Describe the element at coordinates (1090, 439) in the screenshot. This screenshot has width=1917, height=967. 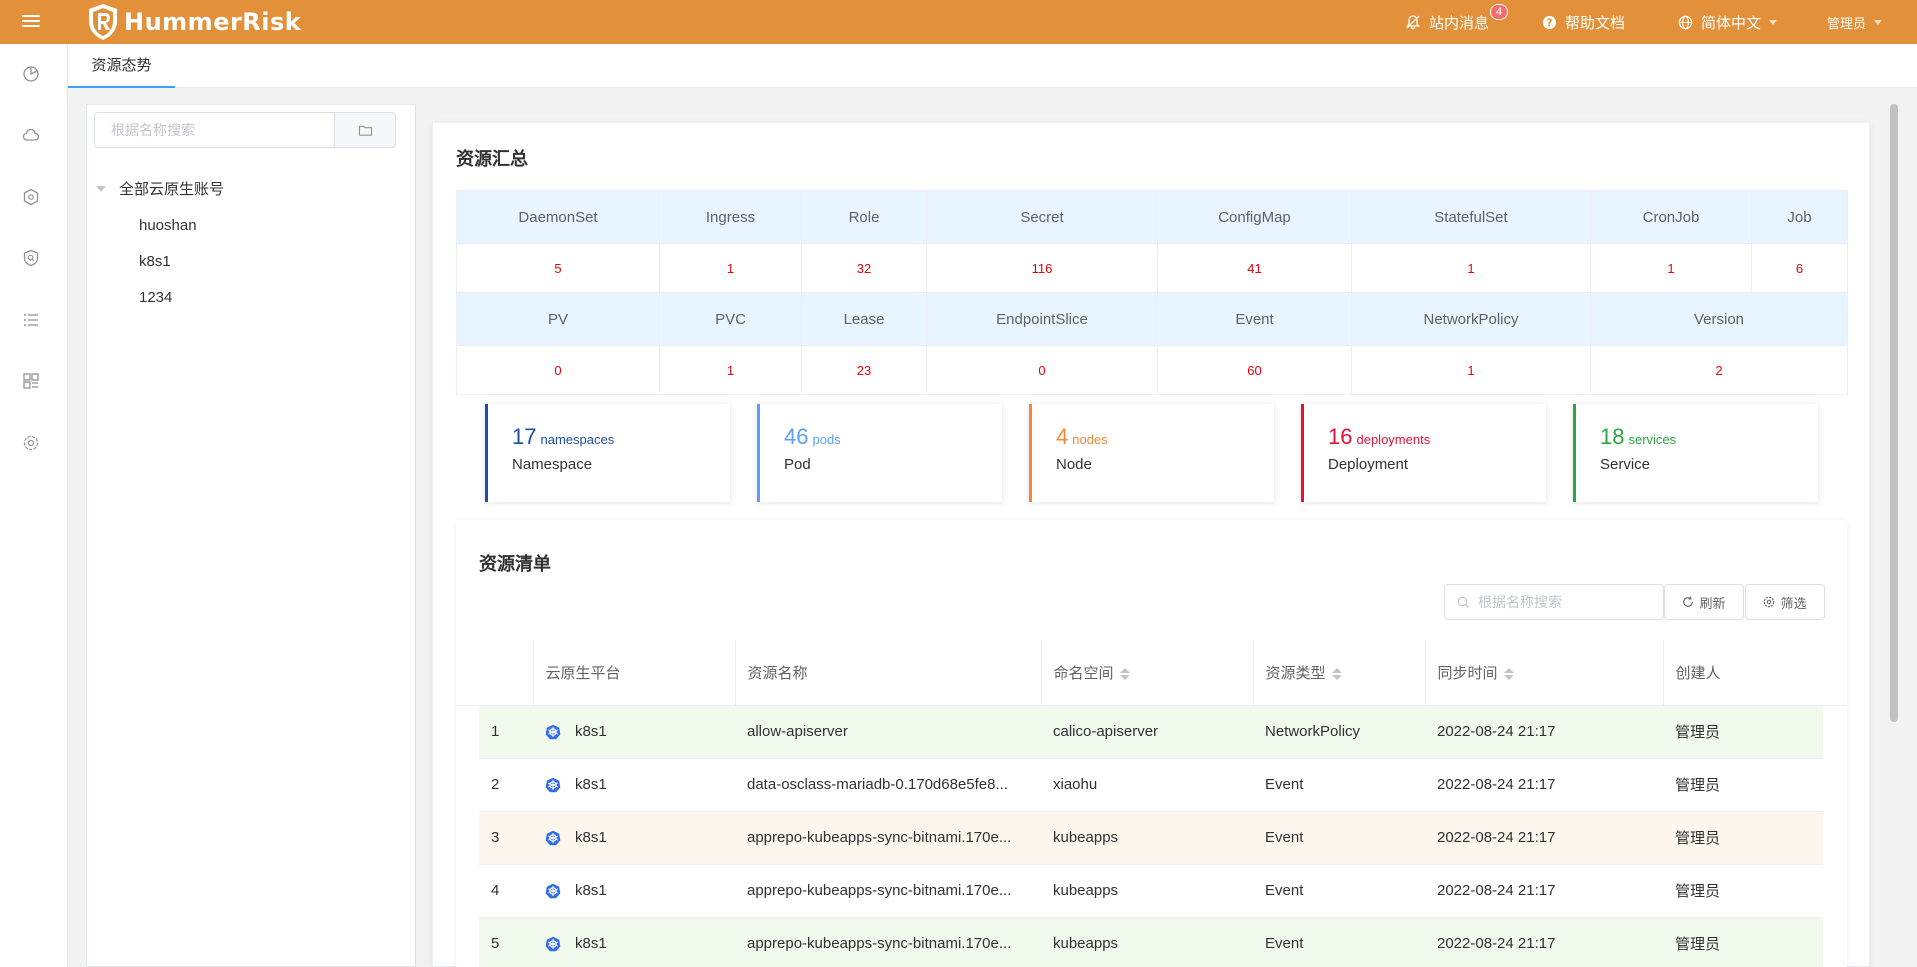
I see `stat-unit: nodes` at that location.